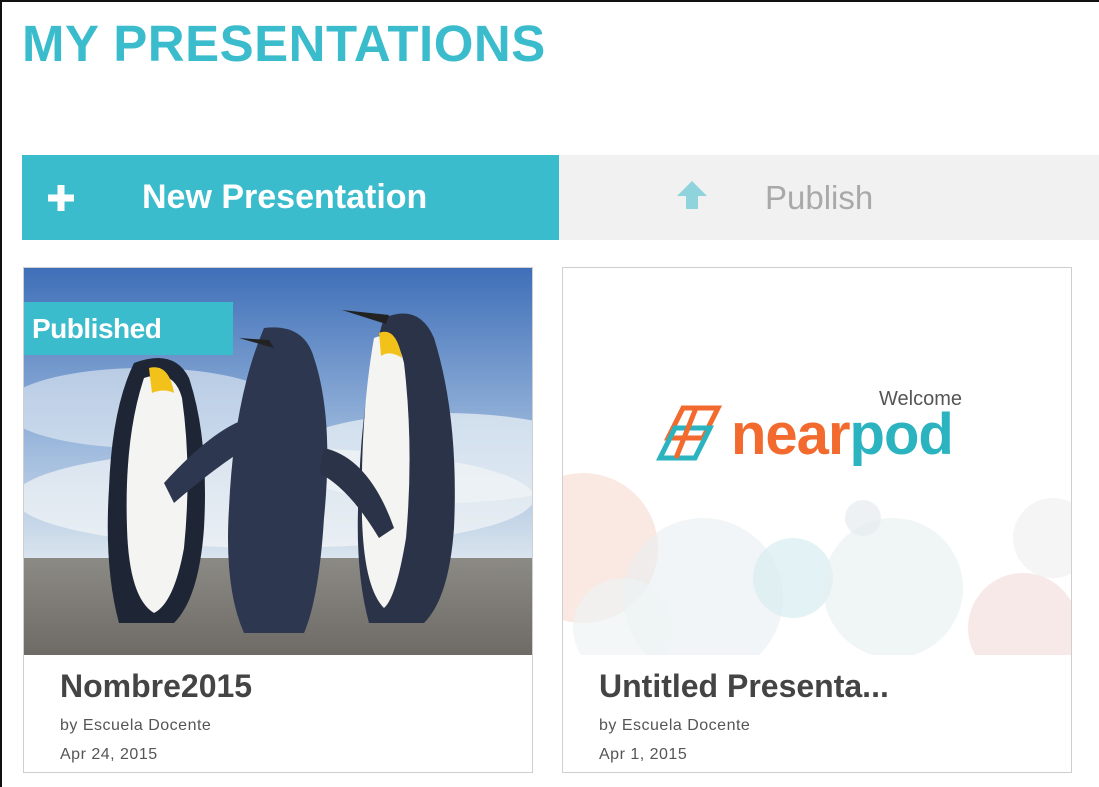  I want to click on window-border-left, so click(1, 393).